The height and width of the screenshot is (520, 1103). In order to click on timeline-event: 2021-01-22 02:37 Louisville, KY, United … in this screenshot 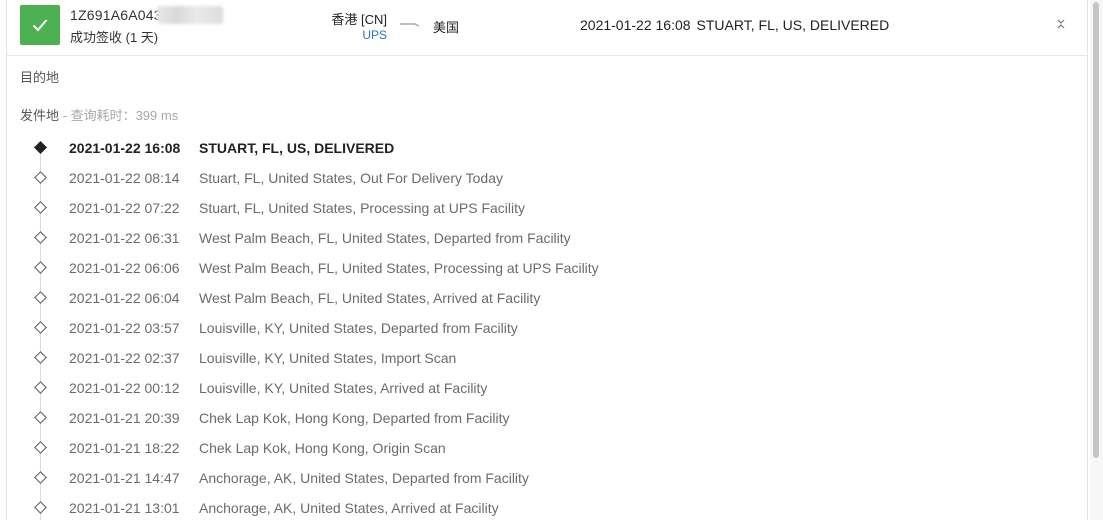, I will do `click(547, 363)`.